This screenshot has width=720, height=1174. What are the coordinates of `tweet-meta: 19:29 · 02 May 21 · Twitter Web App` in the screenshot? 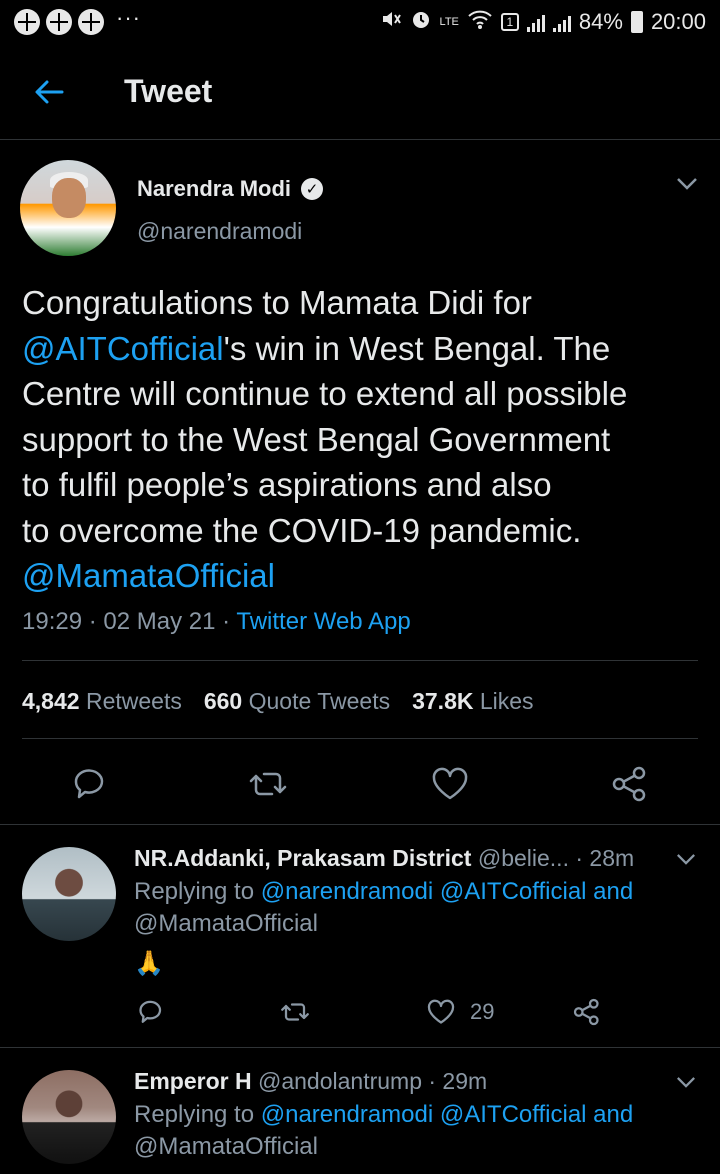 It's located at (216, 622).